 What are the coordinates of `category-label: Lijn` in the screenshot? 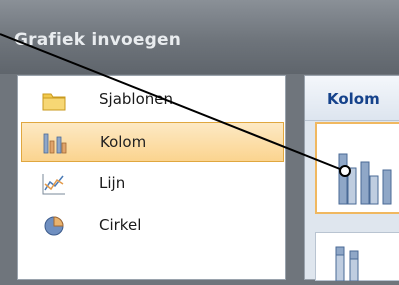 It's located at (112, 183).